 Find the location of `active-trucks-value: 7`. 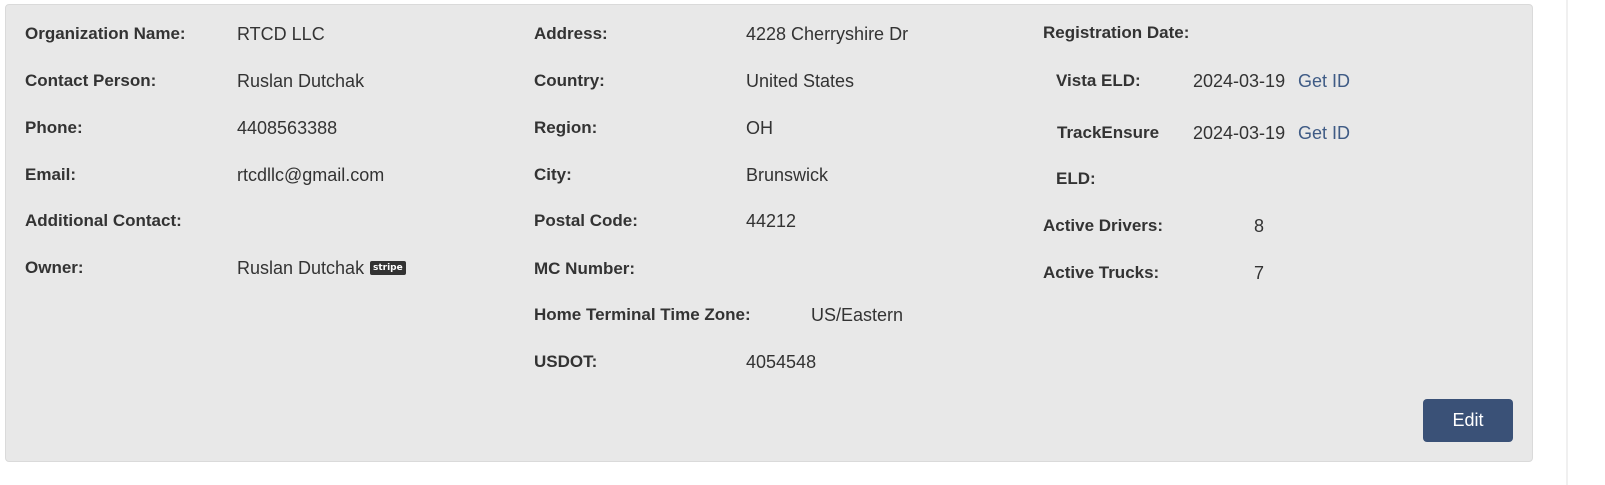

active-trucks-value: 7 is located at coordinates (1259, 273).